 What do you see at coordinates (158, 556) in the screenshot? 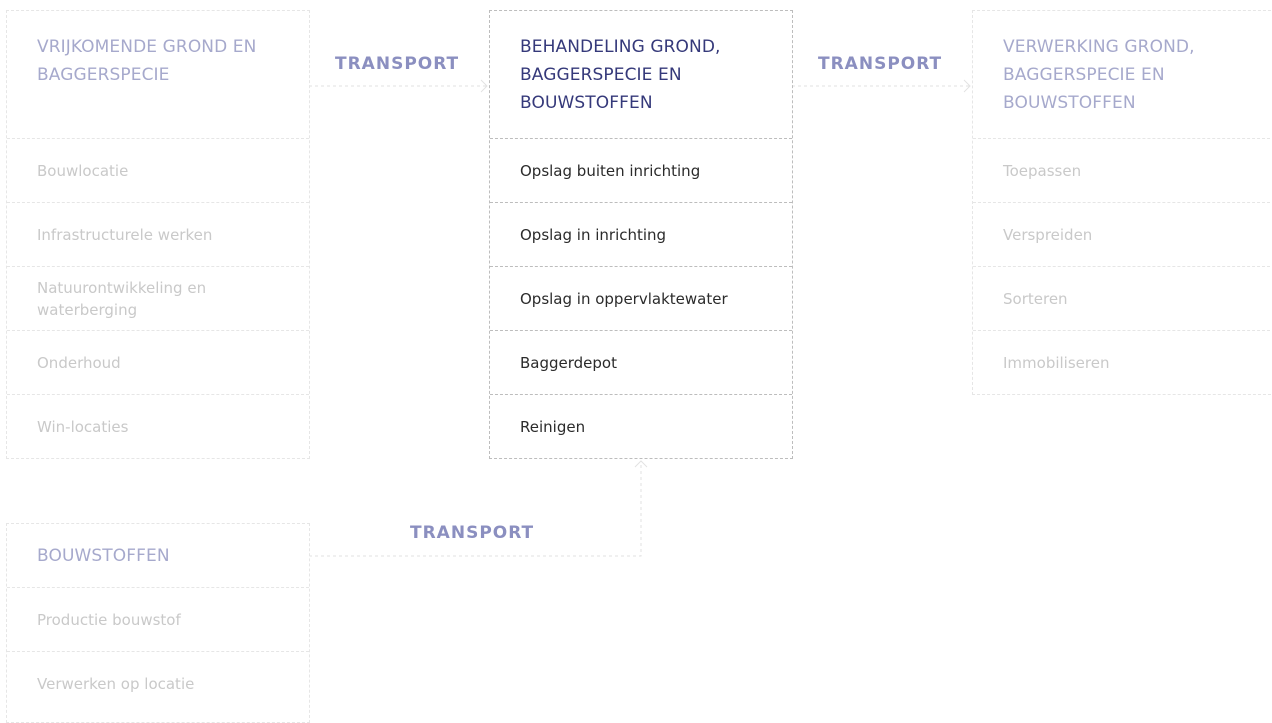
I see `bouwstoffen-title: BOUWSTOFFEN` at bounding box center [158, 556].